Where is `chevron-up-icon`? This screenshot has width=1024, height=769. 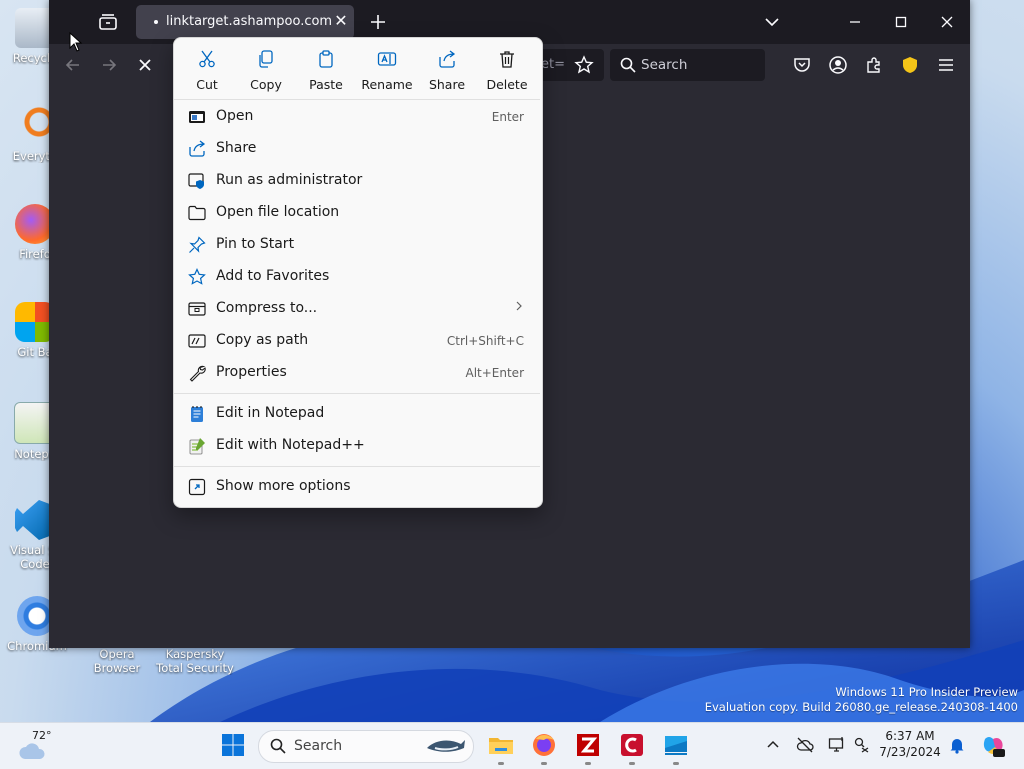 chevron-up-icon is located at coordinates (773, 744).